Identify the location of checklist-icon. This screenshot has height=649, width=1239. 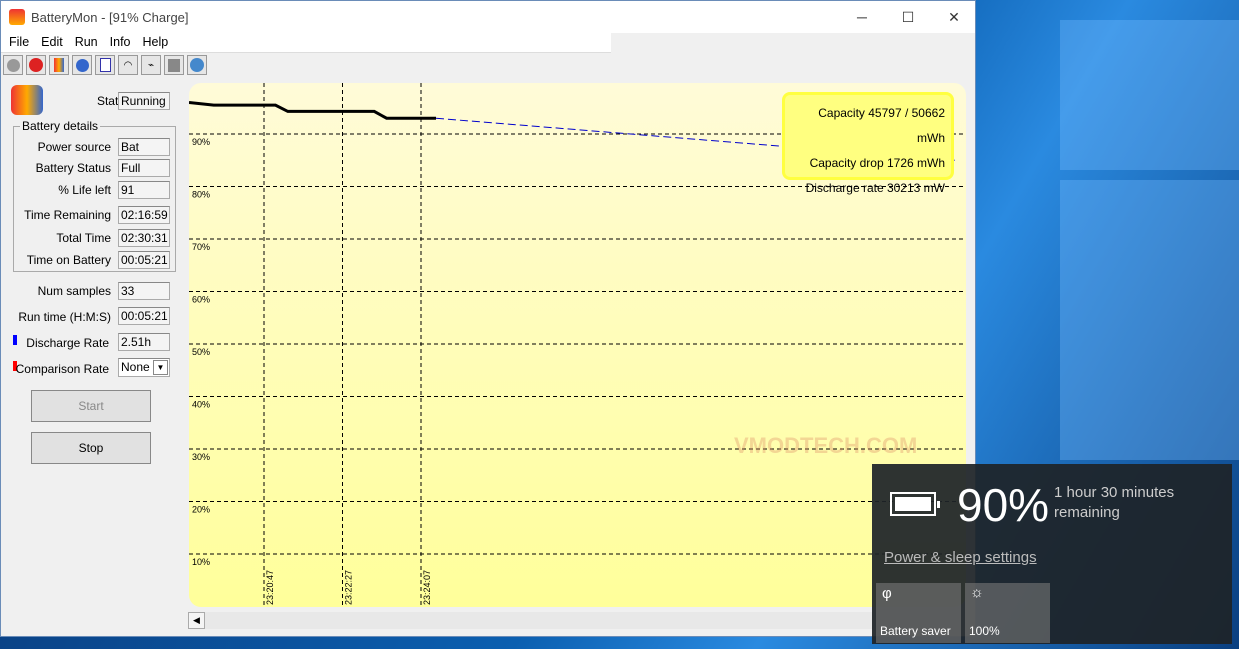
(105, 65).